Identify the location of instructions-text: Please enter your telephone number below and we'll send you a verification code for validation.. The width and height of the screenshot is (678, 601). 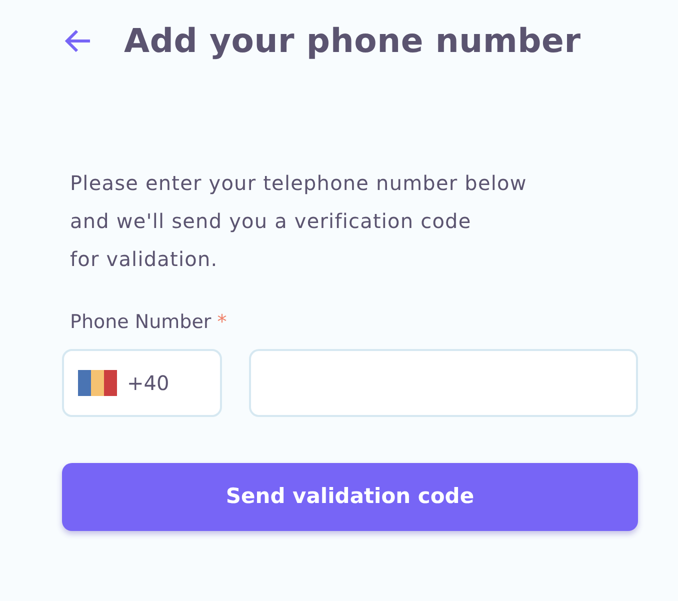
(299, 221).